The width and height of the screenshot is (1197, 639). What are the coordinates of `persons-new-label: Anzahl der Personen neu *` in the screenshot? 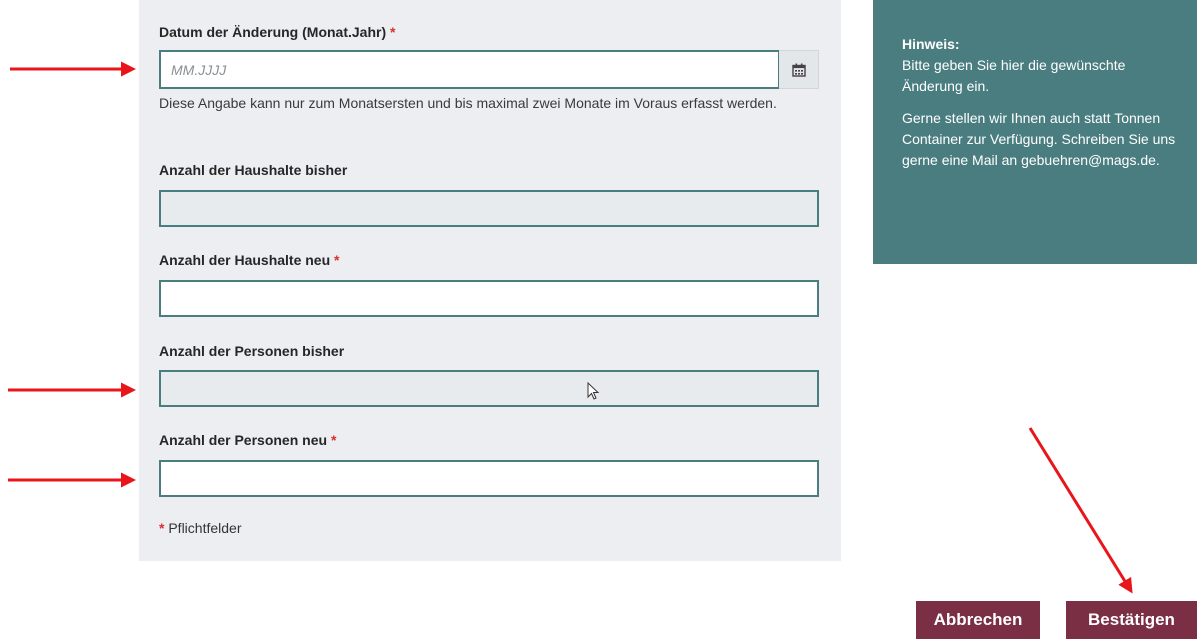 It's located at (248, 440).